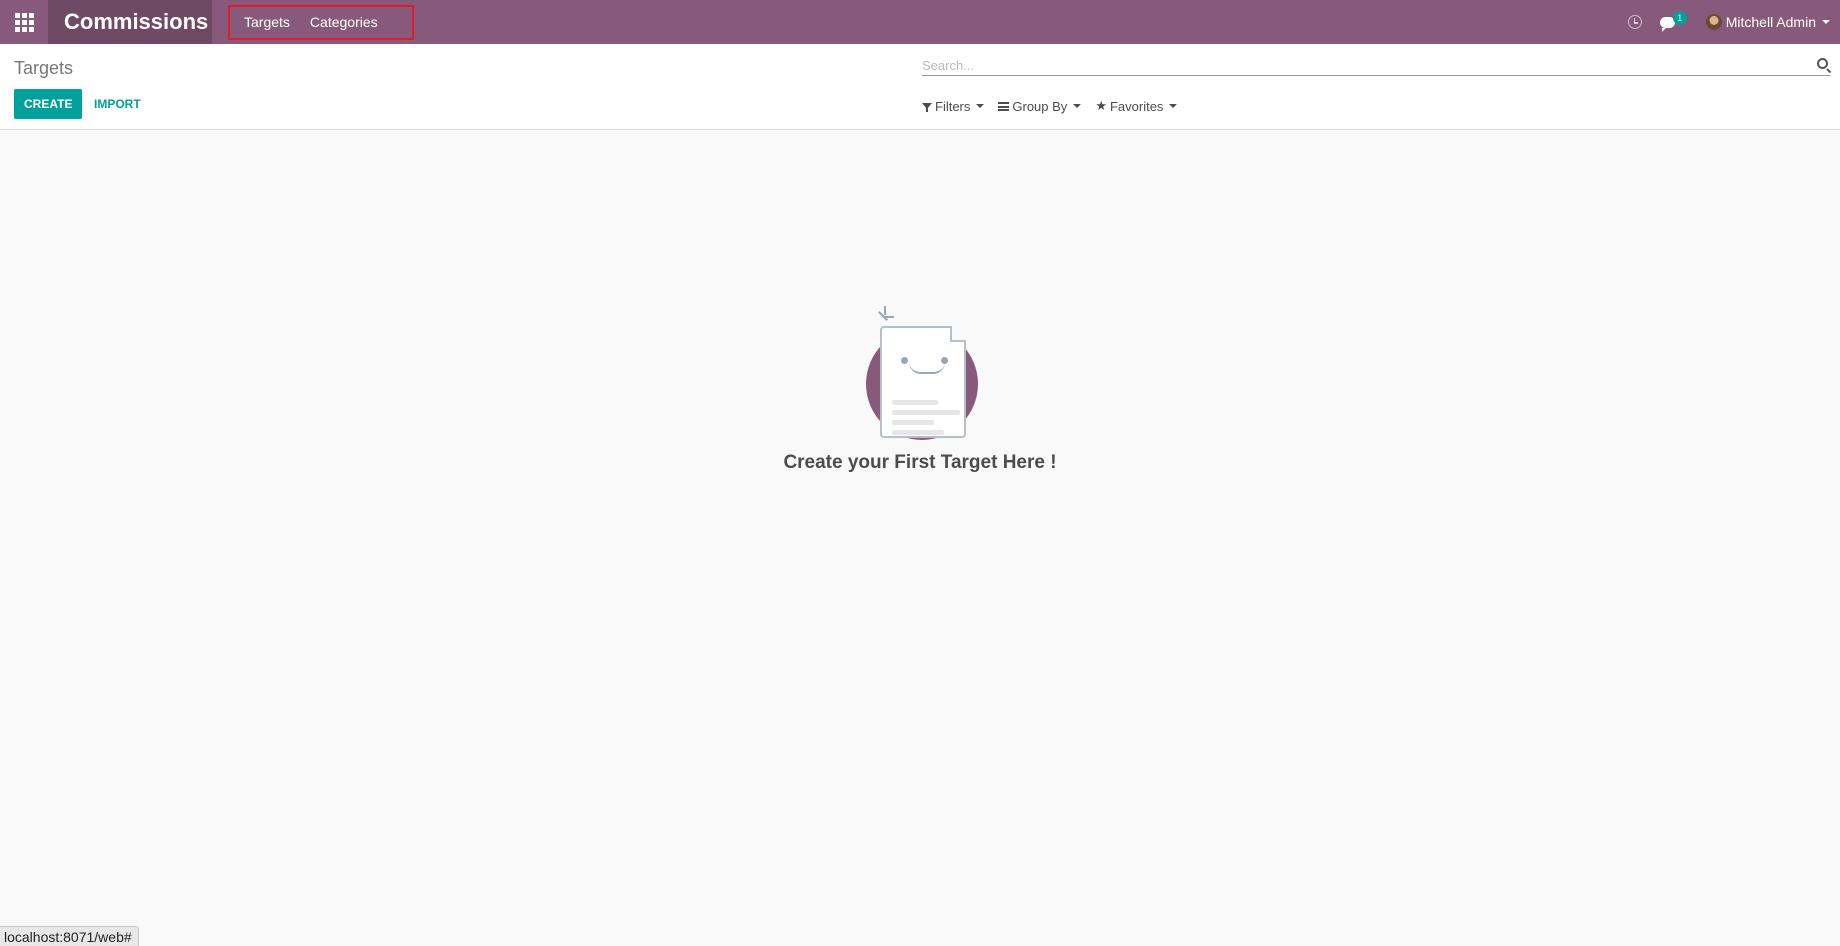  Describe the element at coordinates (1634, 22) in the screenshot. I see `activity-clock-icon` at that location.